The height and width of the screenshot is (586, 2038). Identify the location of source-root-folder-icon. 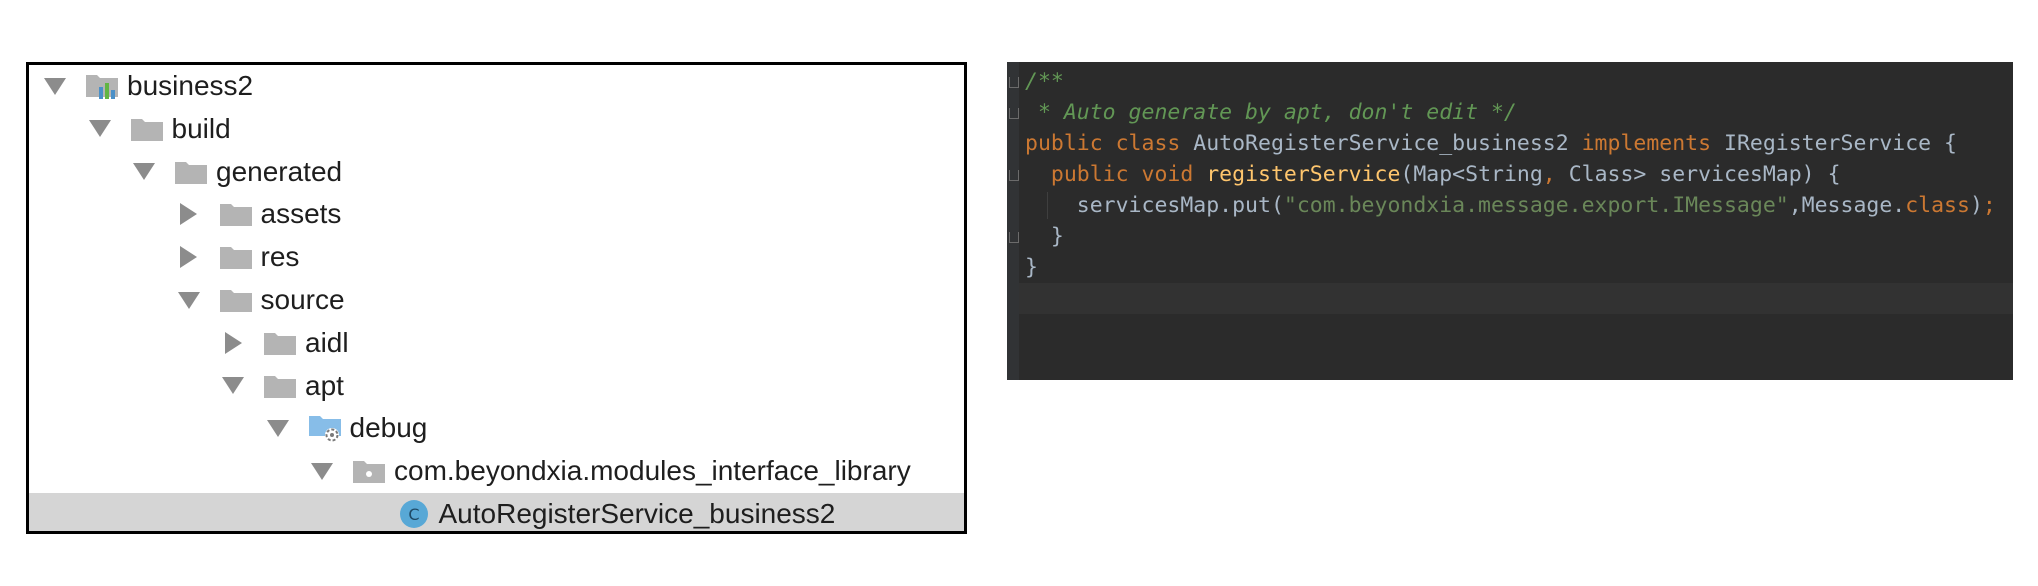
(325, 428).